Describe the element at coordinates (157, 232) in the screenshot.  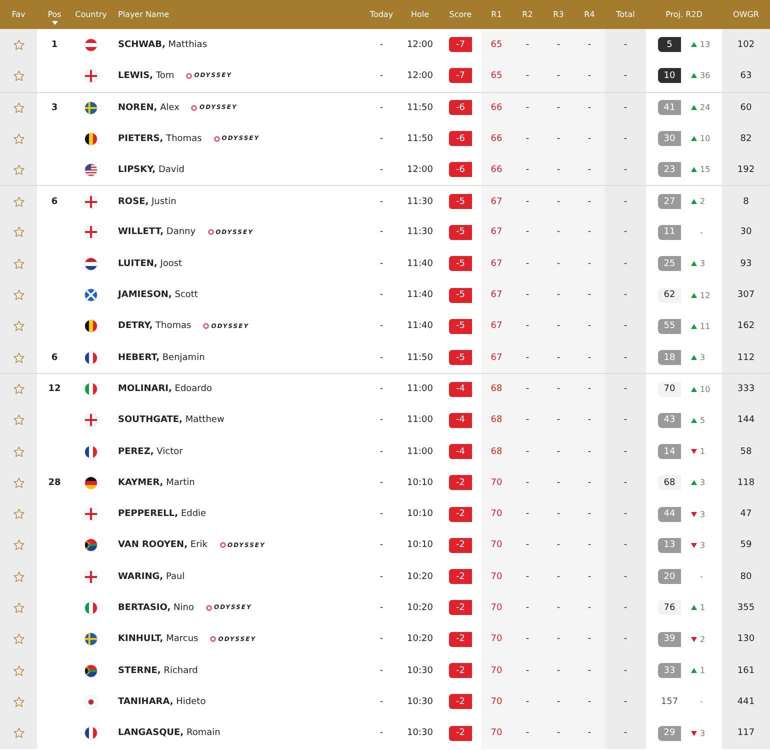
I see `player-name: WILLETT, Danny` at that location.